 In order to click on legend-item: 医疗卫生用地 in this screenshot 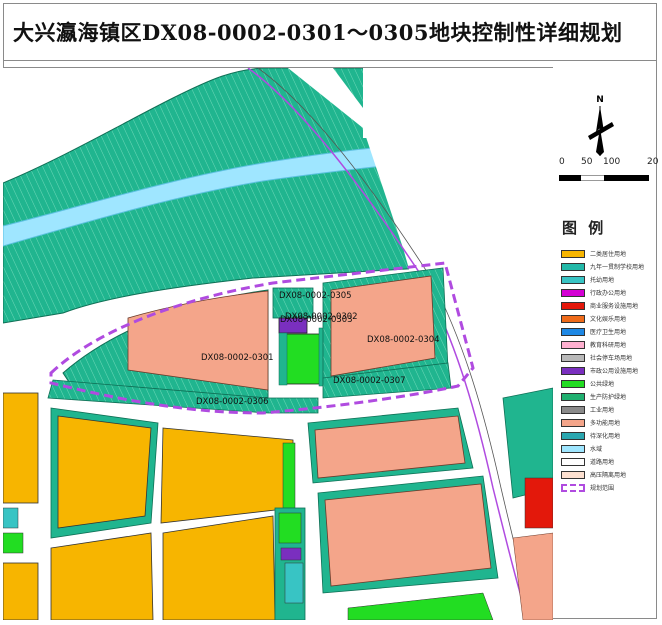, I will do `click(602, 331)`.